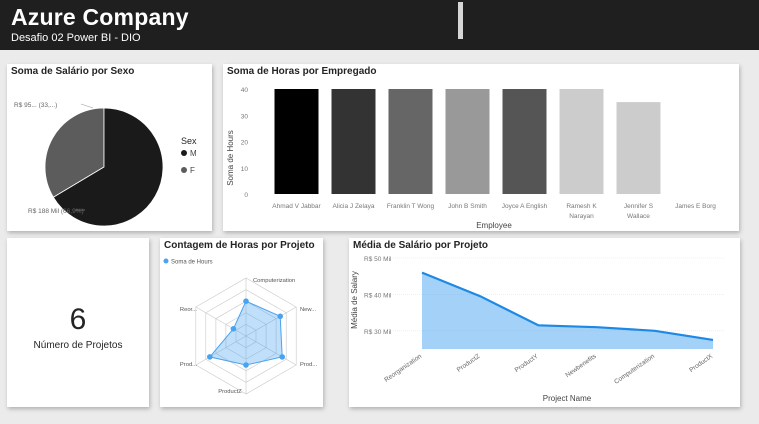  I want to click on area-y-axis-label: Média de Salary, so click(354, 300).